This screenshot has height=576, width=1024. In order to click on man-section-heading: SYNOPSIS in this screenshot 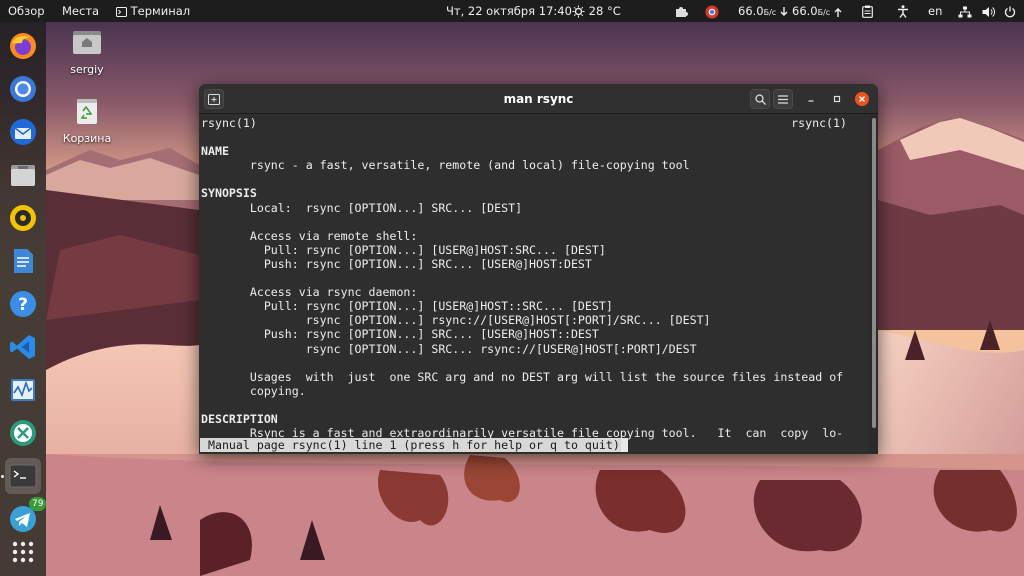, I will do `click(229, 193)`.